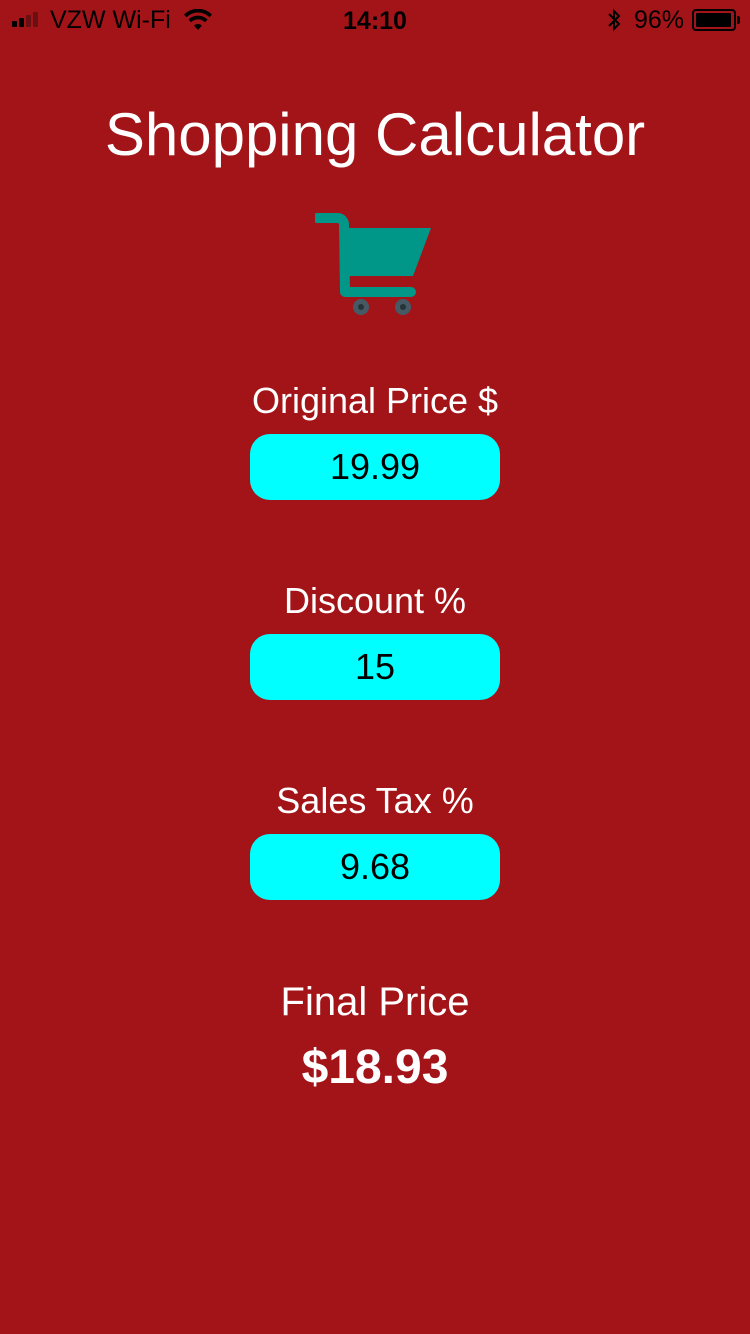 This screenshot has width=750, height=1334. What do you see at coordinates (375, 667) in the screenshot?
I see `discount-input` at bounding box center [375, 667].